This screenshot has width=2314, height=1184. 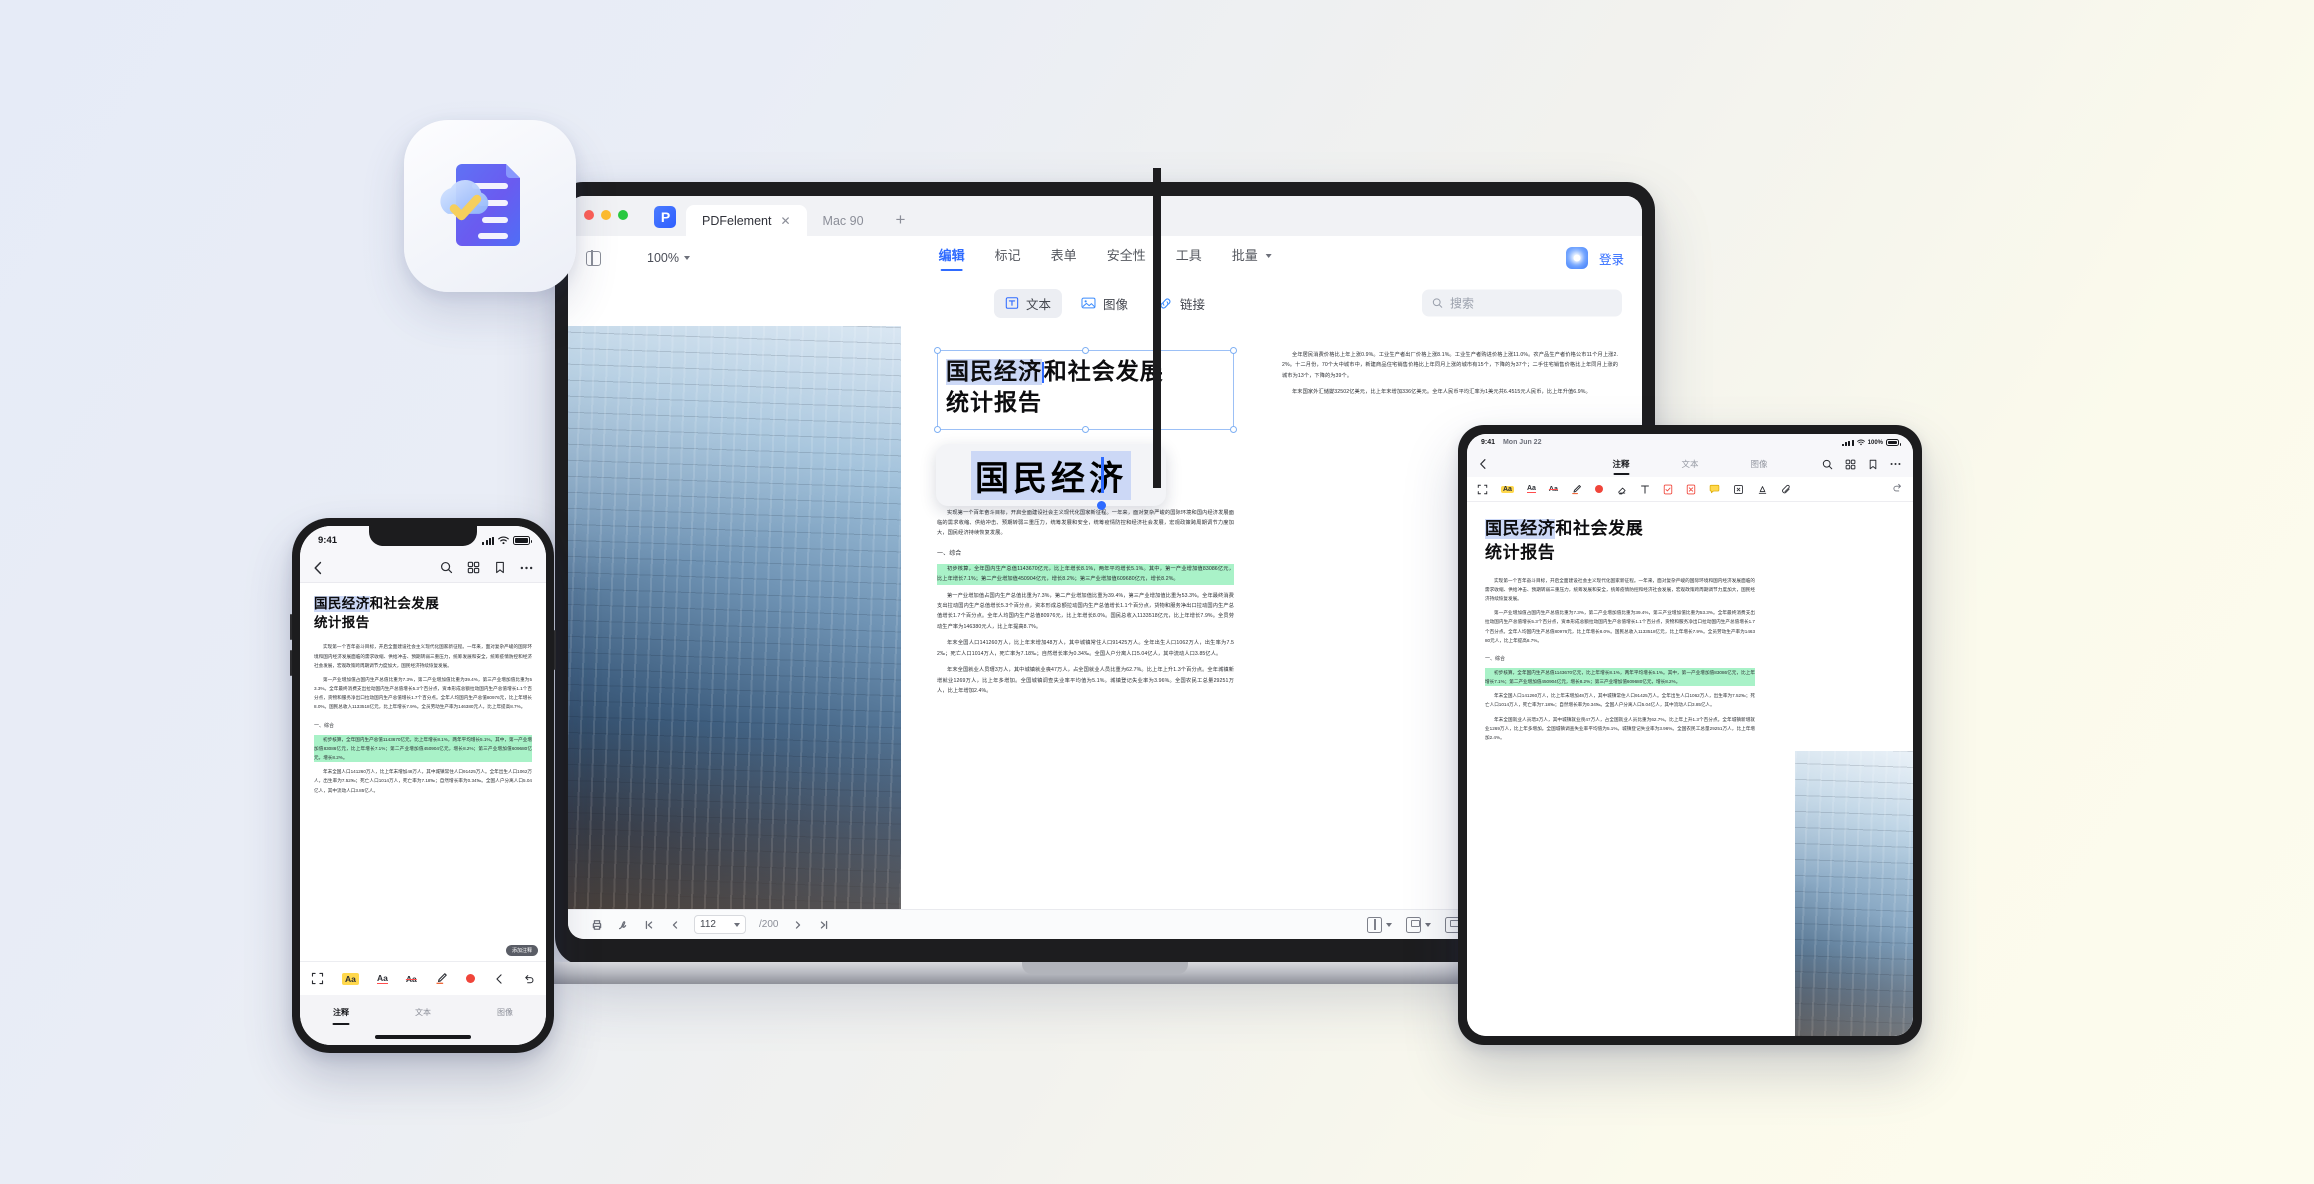 I want to click on tab-mac90: Mac 90, so click(x=843, y=220).